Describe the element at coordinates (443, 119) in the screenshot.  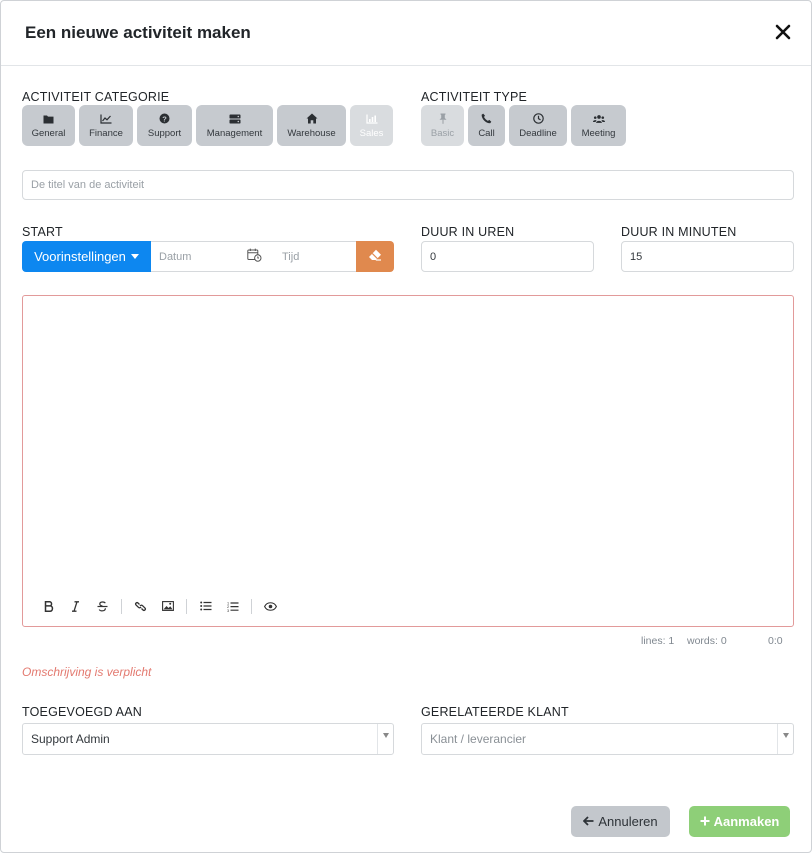
I see `pin-icon` at that location.